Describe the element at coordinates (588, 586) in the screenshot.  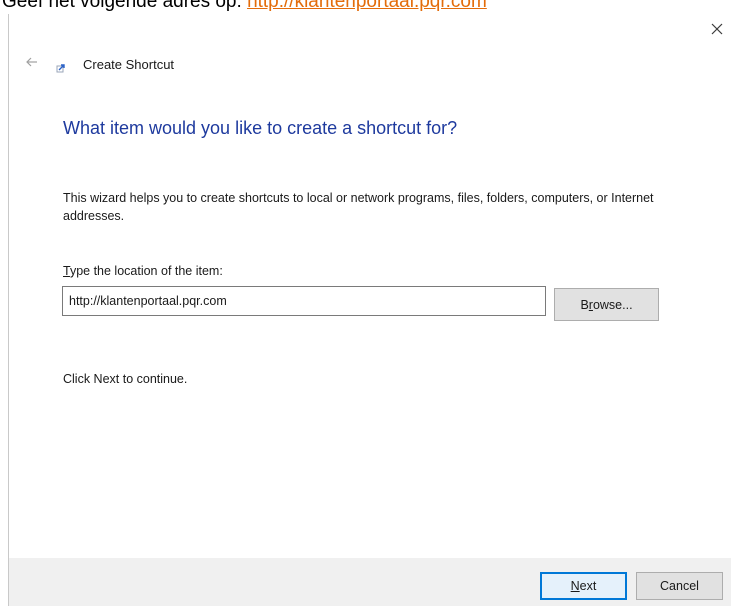
I see `next-label-text: ext` at that location.